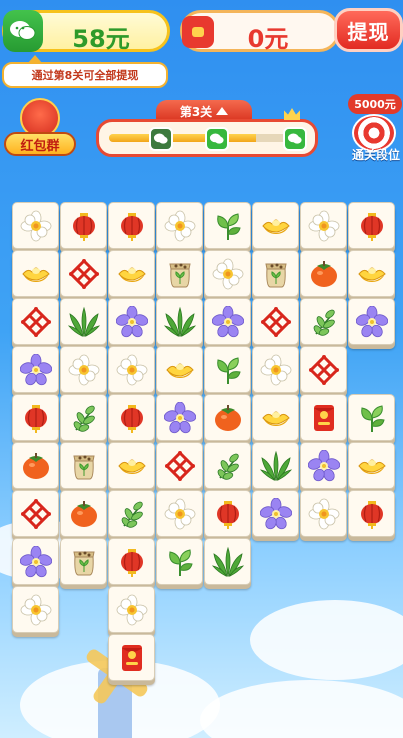 This screenshot has height=738, width=403. I want to click on persimmon-icon, so click(228, 418).